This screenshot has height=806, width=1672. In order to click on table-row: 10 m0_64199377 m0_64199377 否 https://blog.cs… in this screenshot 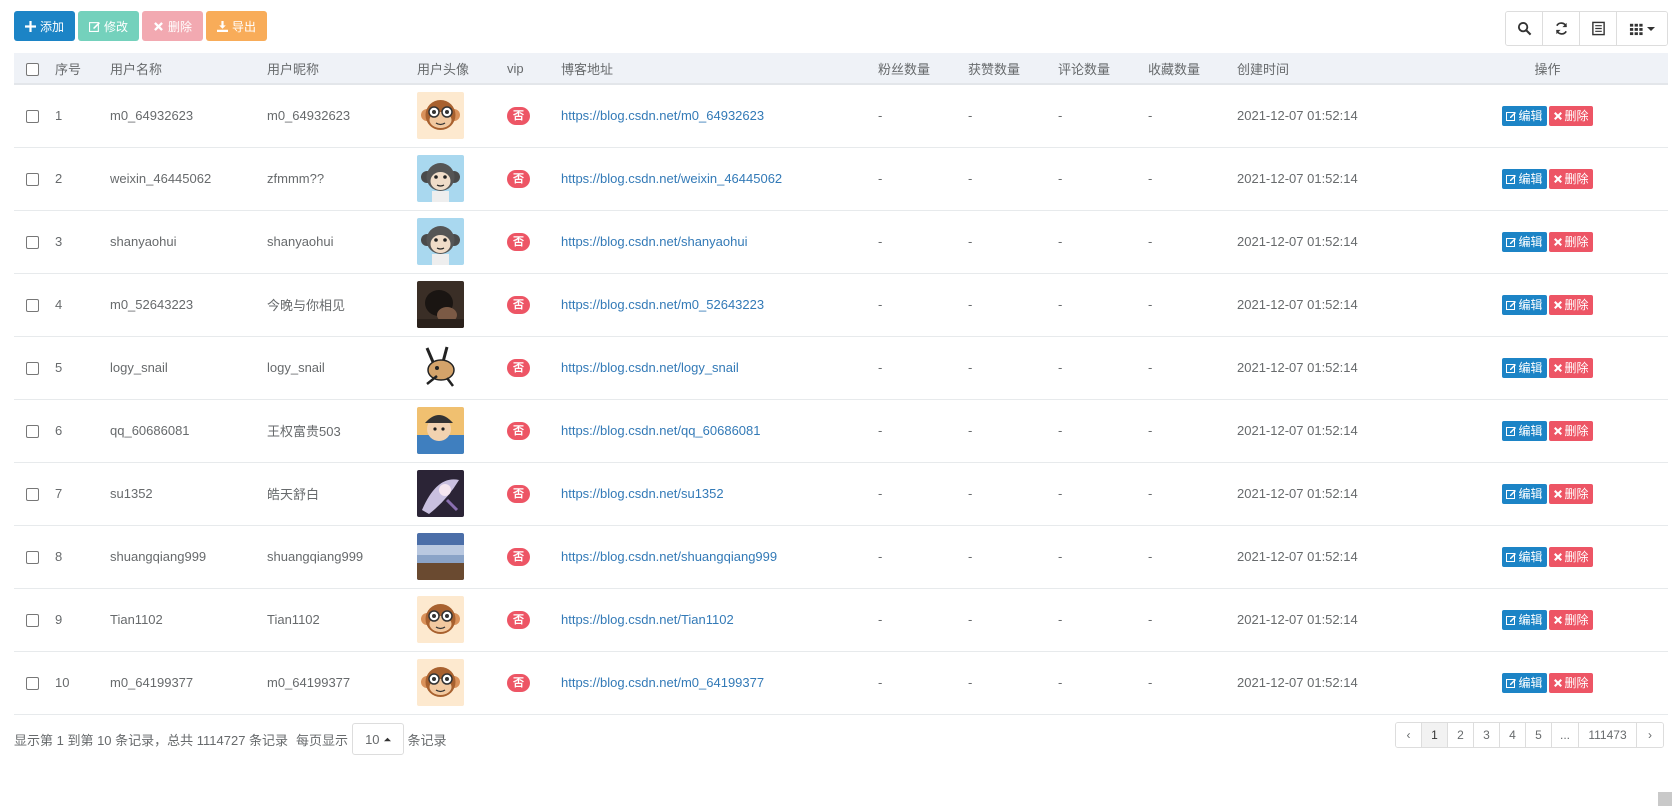, I will do `click(841, 682)`.